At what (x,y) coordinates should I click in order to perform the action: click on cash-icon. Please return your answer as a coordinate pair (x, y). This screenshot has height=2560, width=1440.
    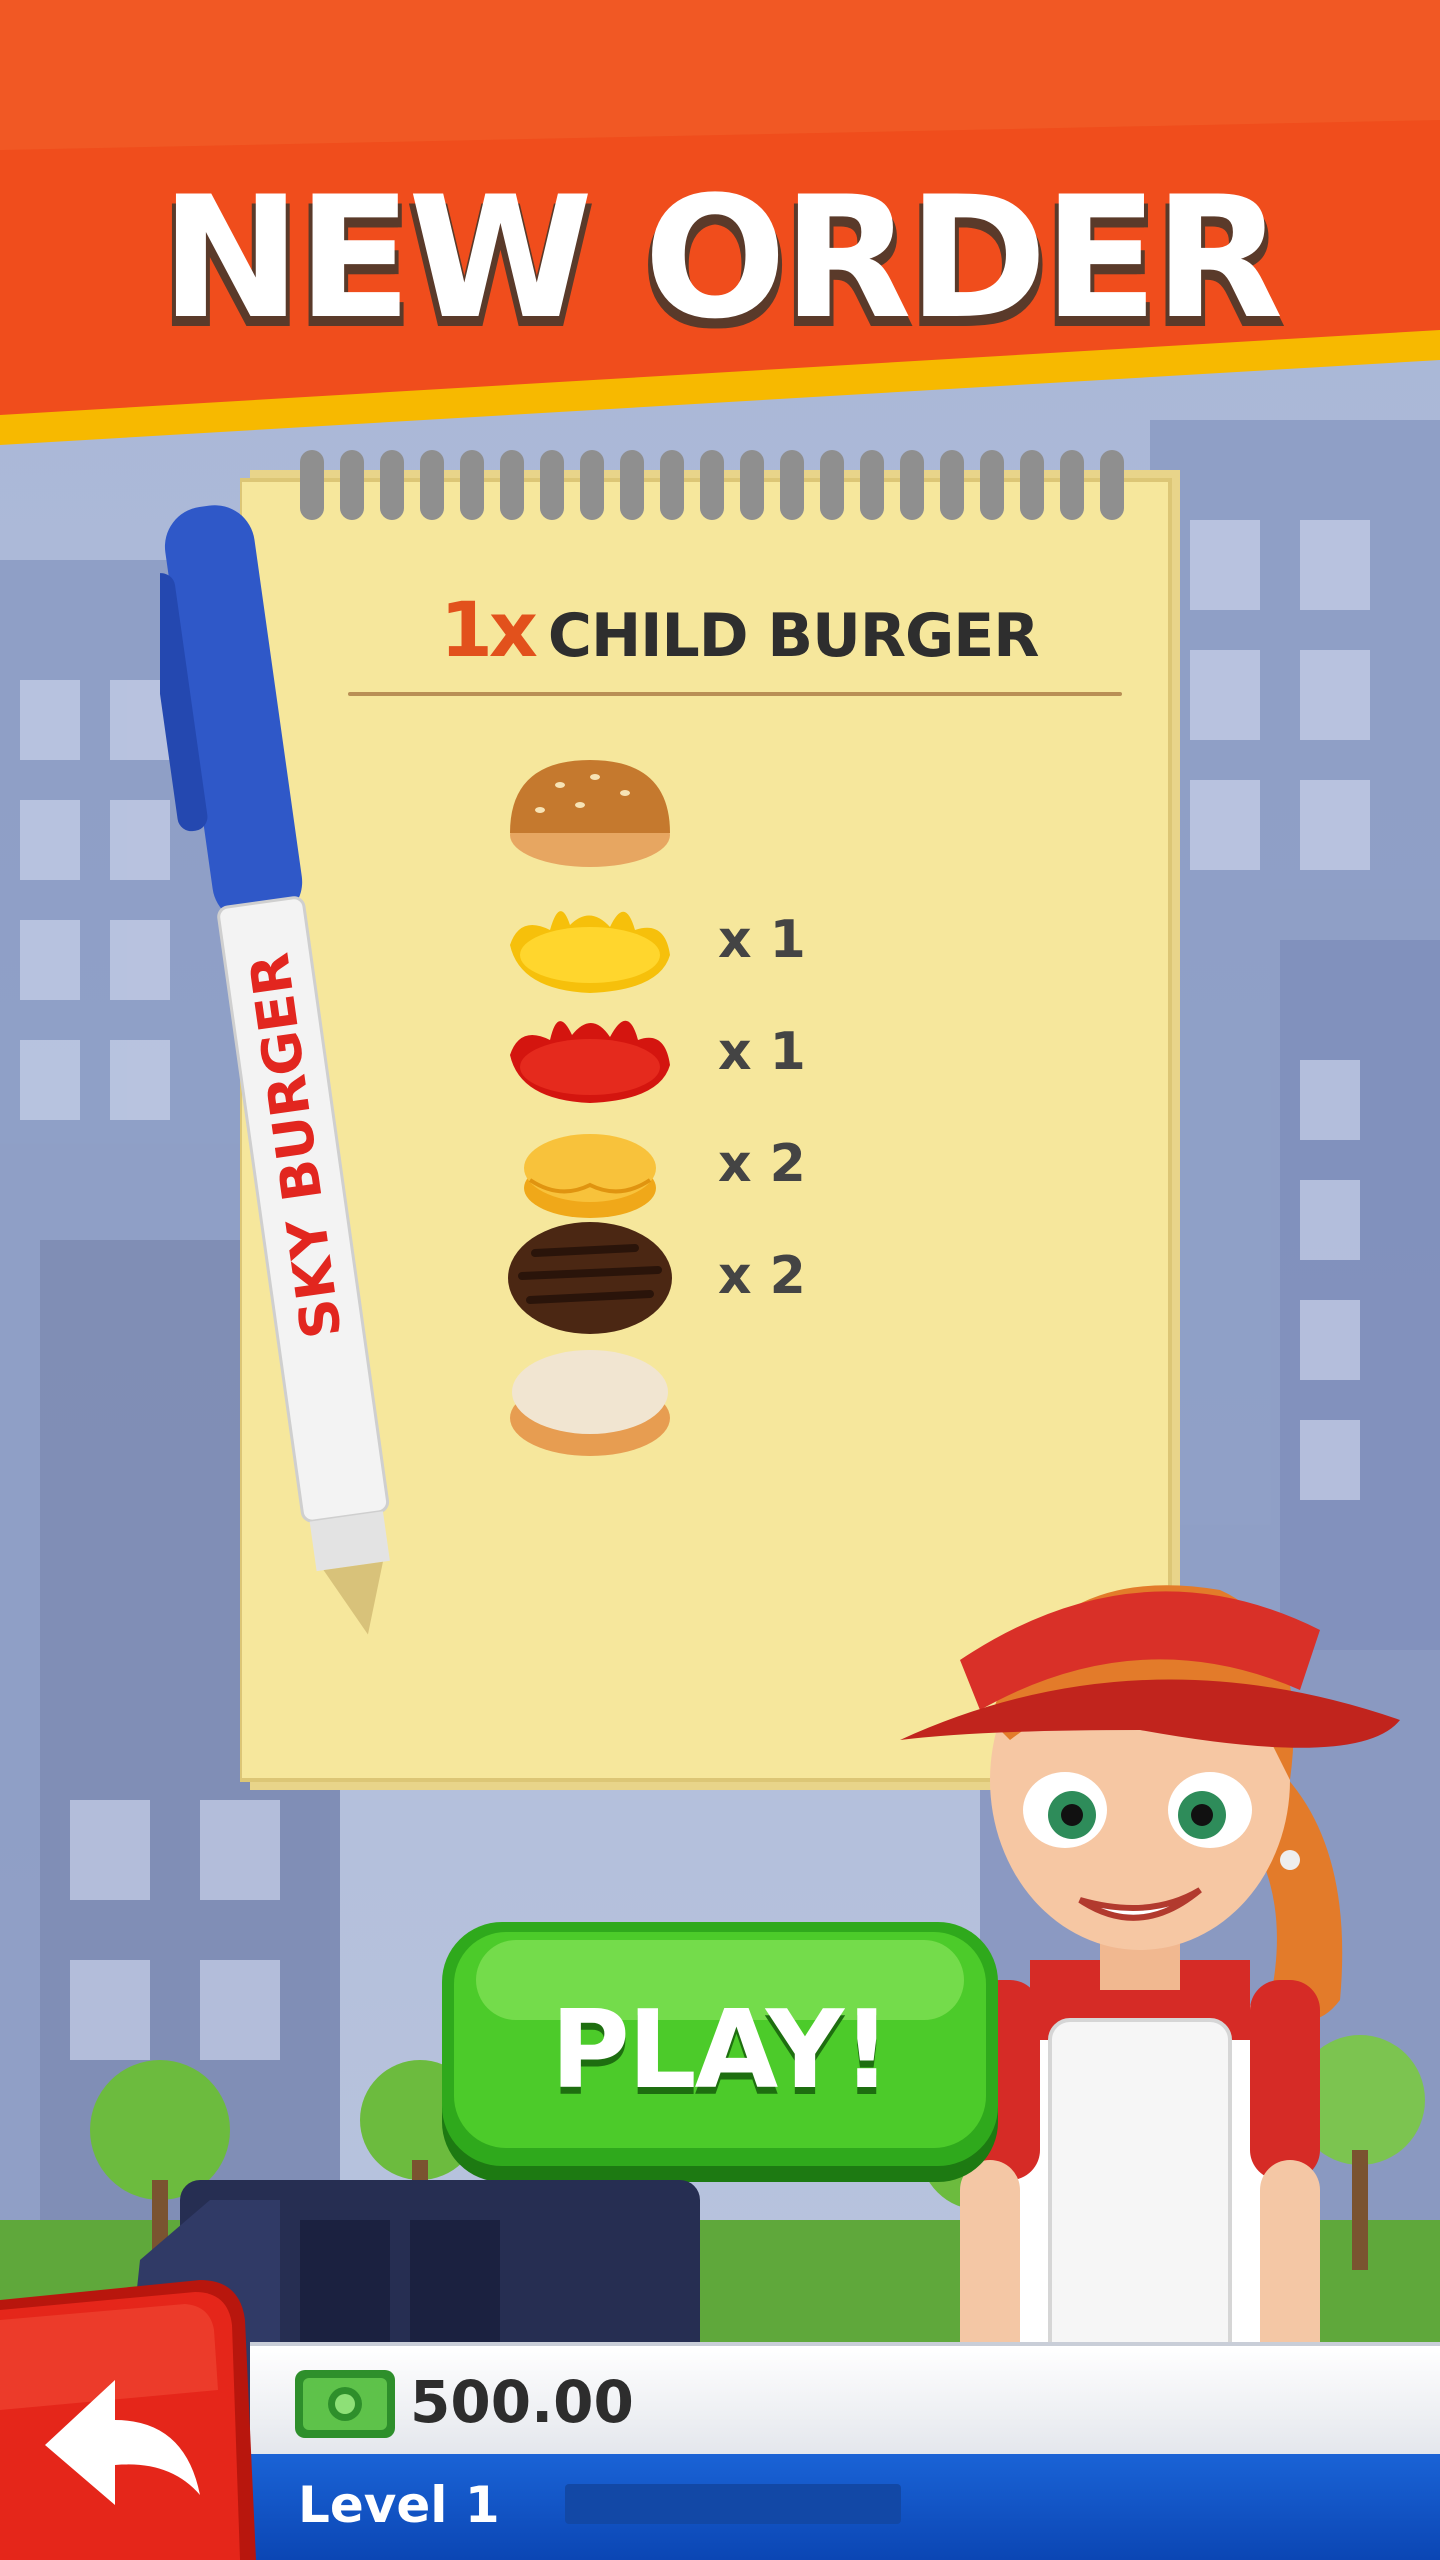
    Looking at the image, I should click on (345, 2404).